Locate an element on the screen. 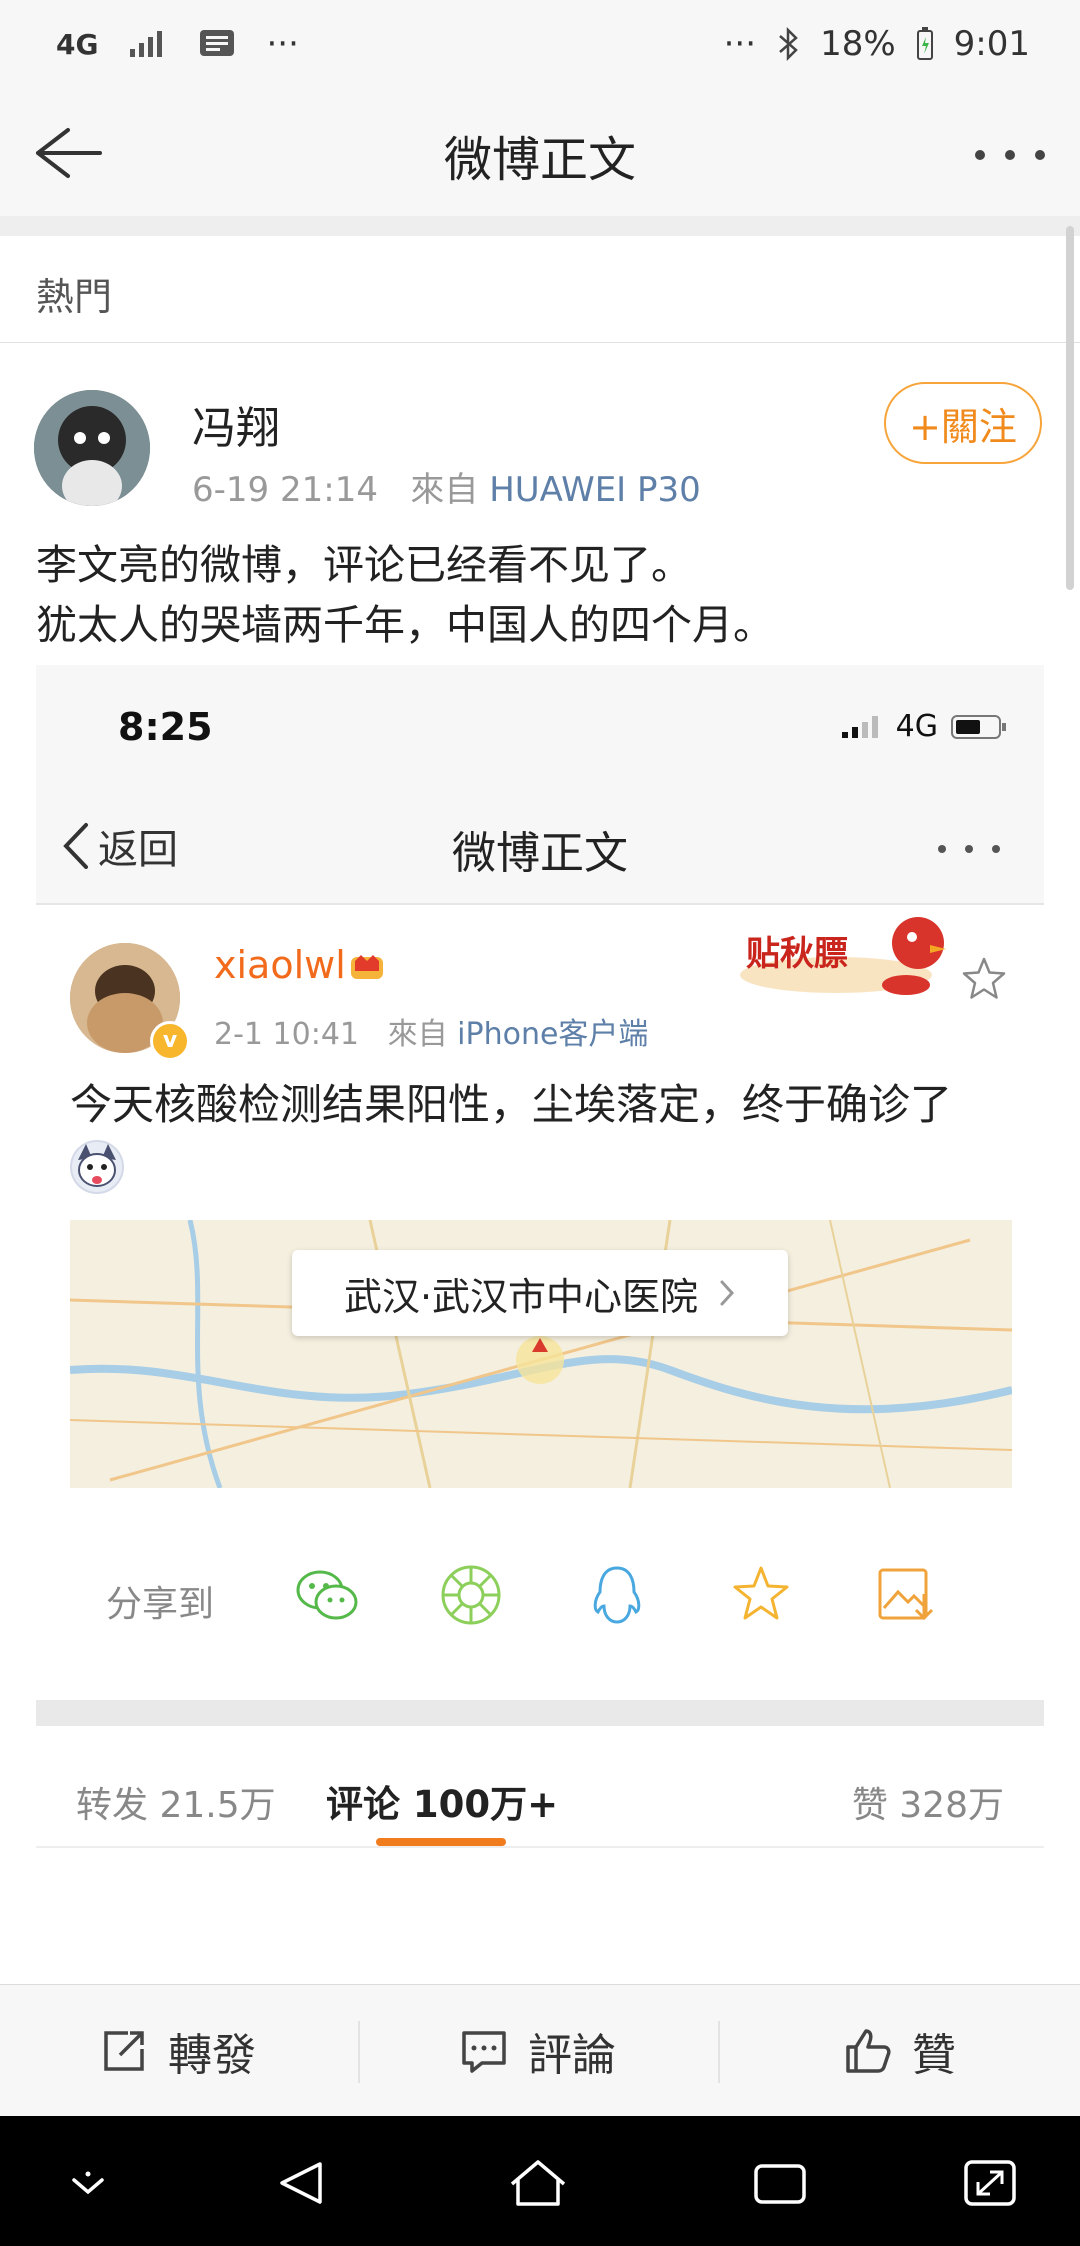 This screenshot has height=2246, width=1080. embedded-stats-tabs: 转发 21.5万 评论 100万+ 赞 328万 is located at coordinates (540, 1787).